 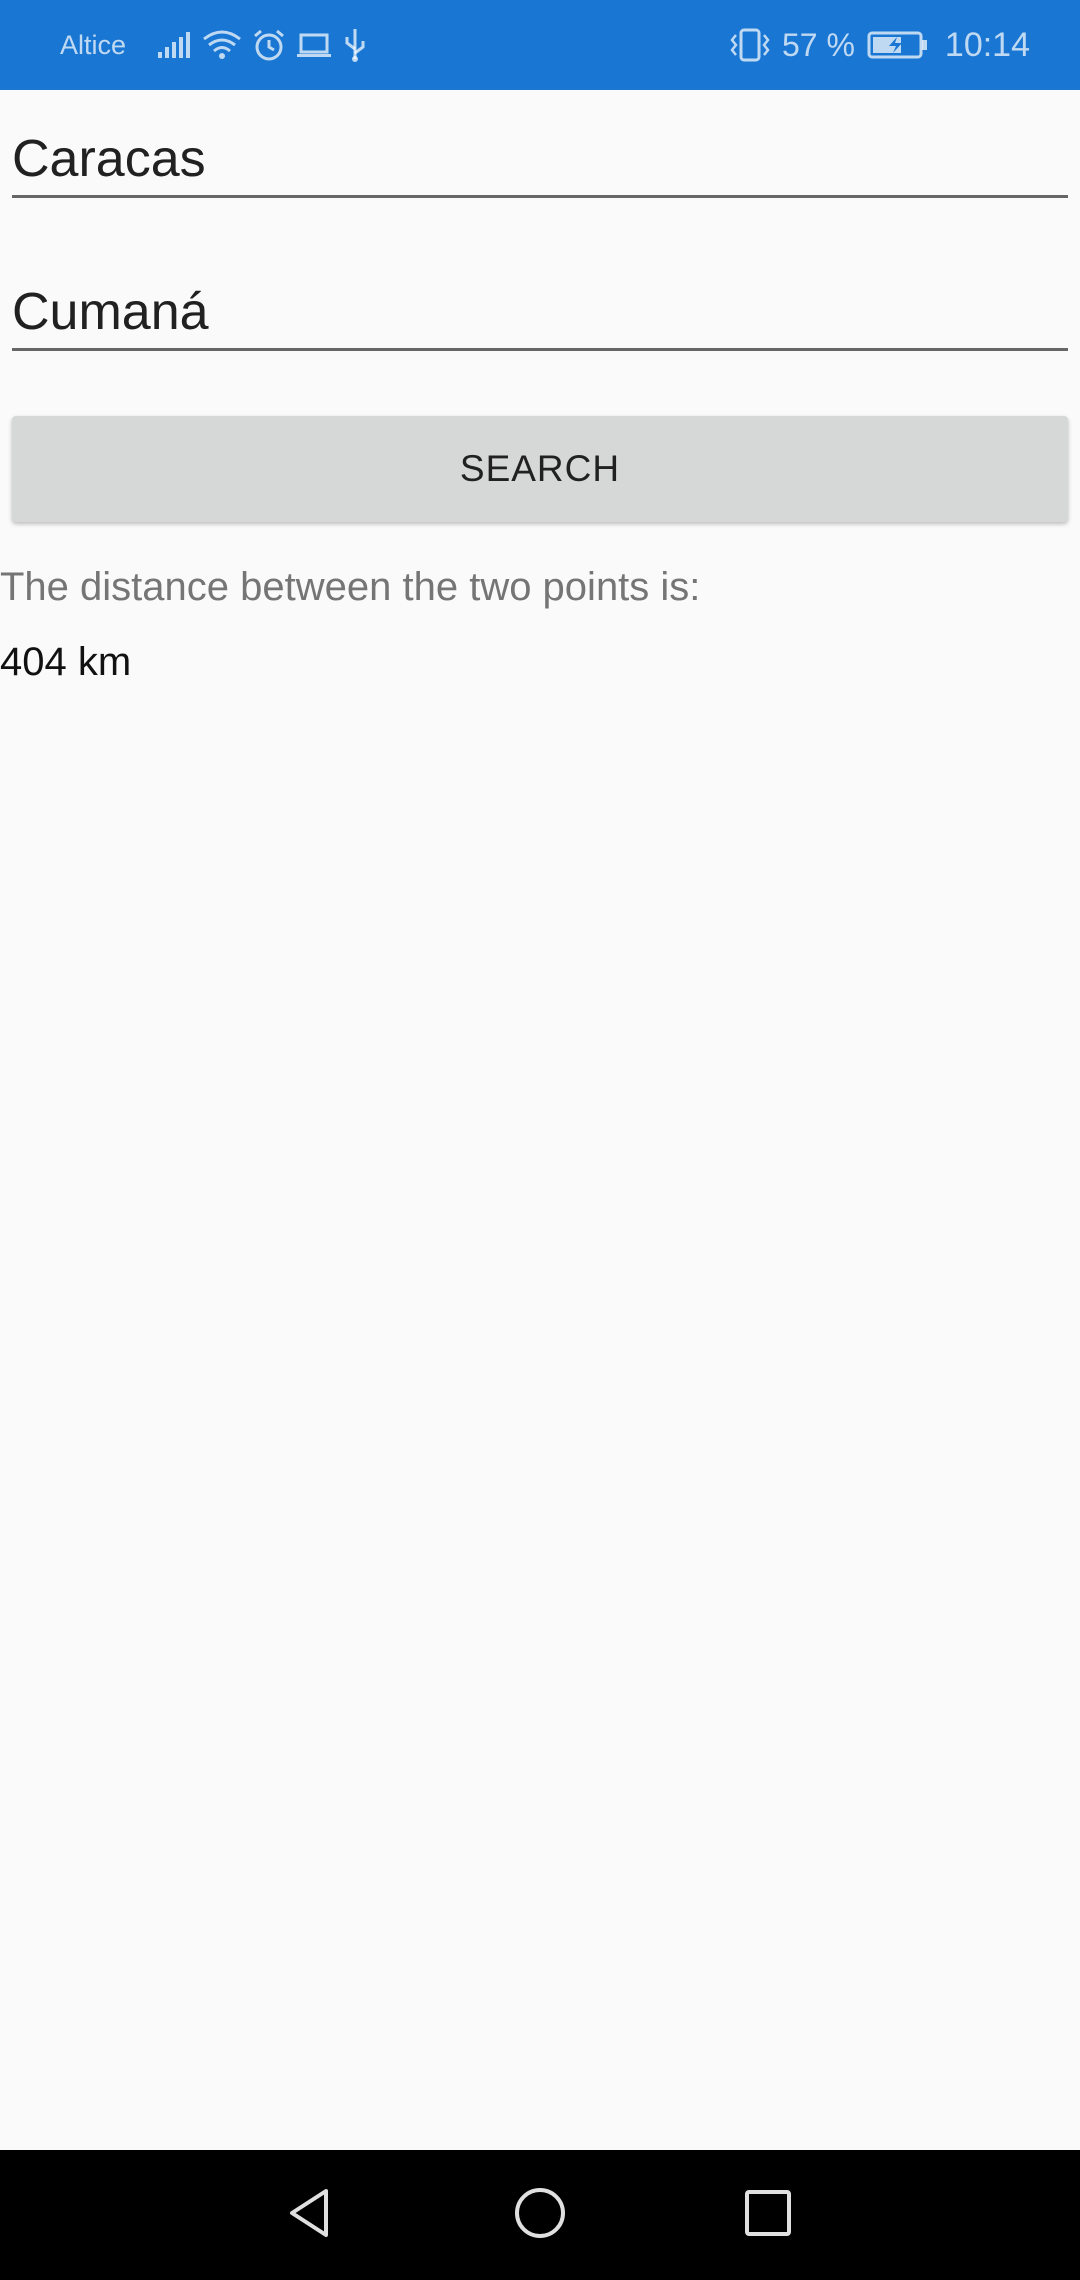 I want to click on origin-input: Caracas, so click(x=540, y=159).